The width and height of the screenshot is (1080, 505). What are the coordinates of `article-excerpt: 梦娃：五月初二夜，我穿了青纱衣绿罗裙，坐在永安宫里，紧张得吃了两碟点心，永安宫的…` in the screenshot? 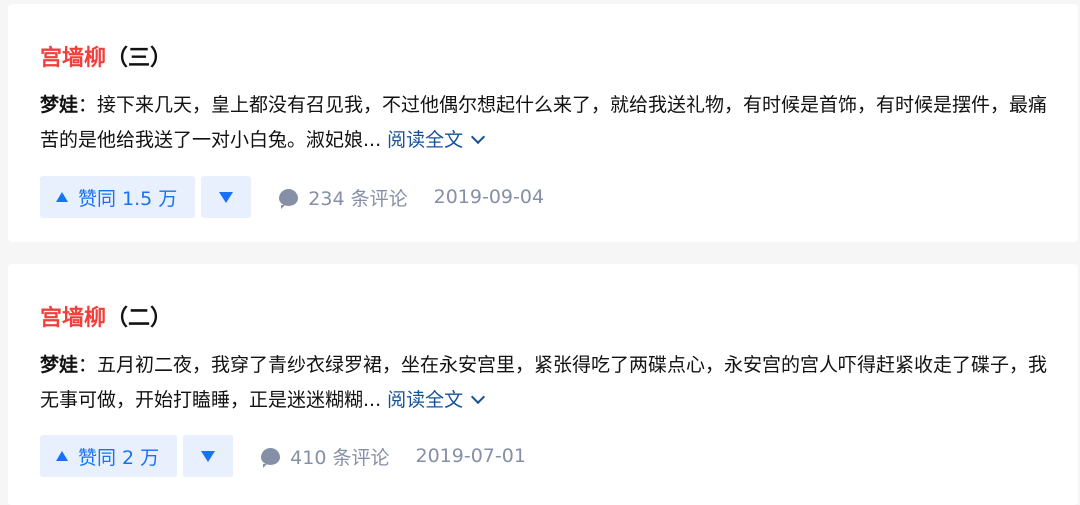 It's located at (545, 383).